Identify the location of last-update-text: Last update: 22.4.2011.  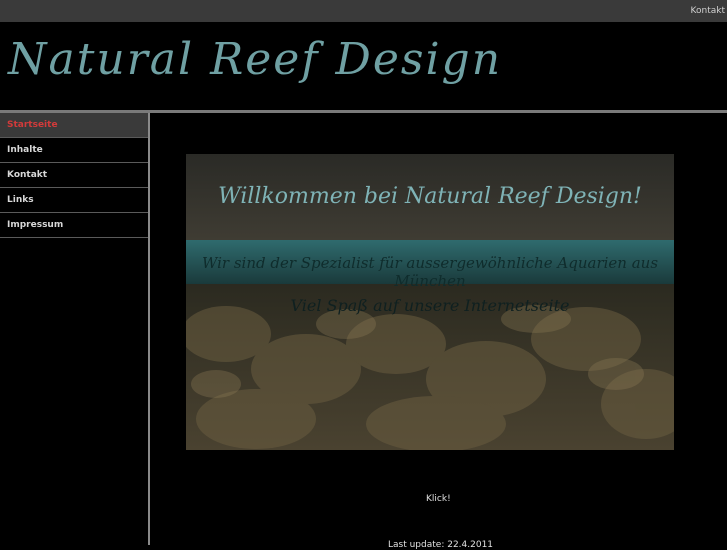
(441, 545).